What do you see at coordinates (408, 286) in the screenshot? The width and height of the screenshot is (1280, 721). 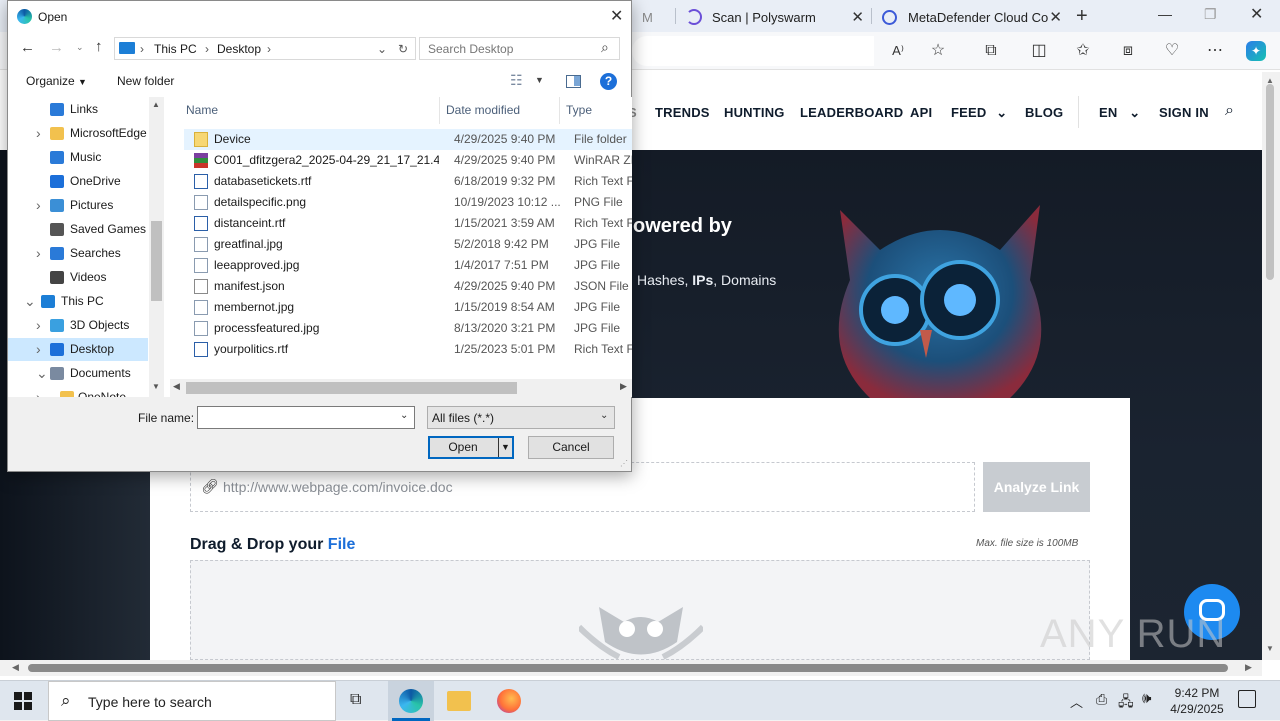 I see `file-row: manifest.json 4/29/2025 9:40 PM JSON File` at bounding box center [408, 286].